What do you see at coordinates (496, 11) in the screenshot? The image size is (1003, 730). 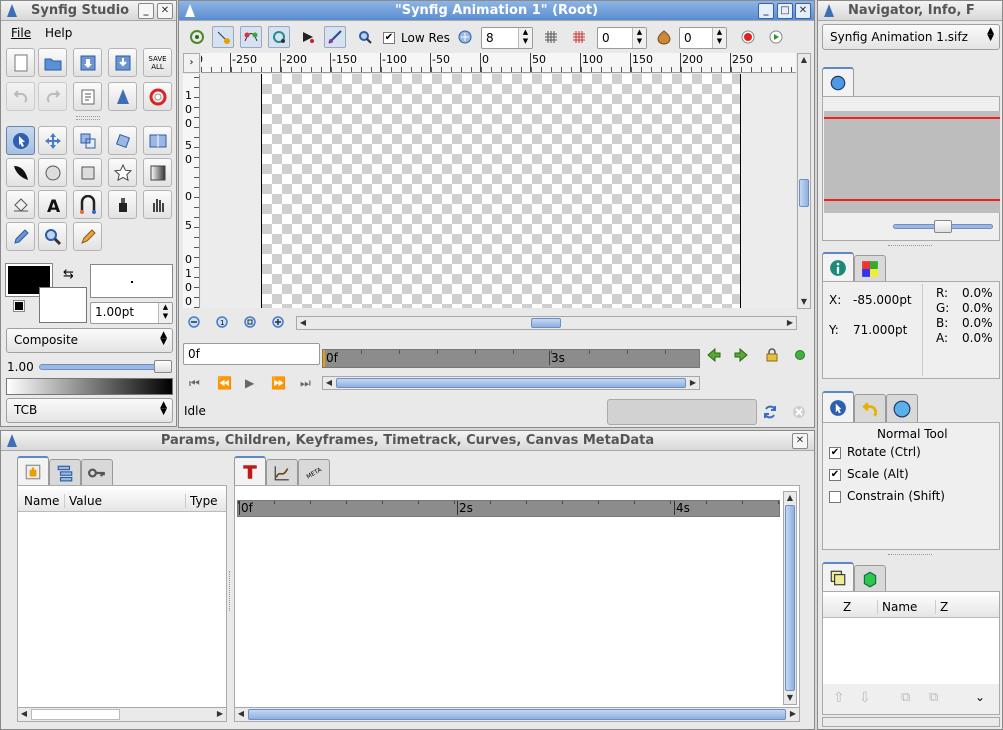 I see `canvas-titlebar: "Synfig Animation 1" (Root) _ □ ✕` at bounding box center [496, 11].